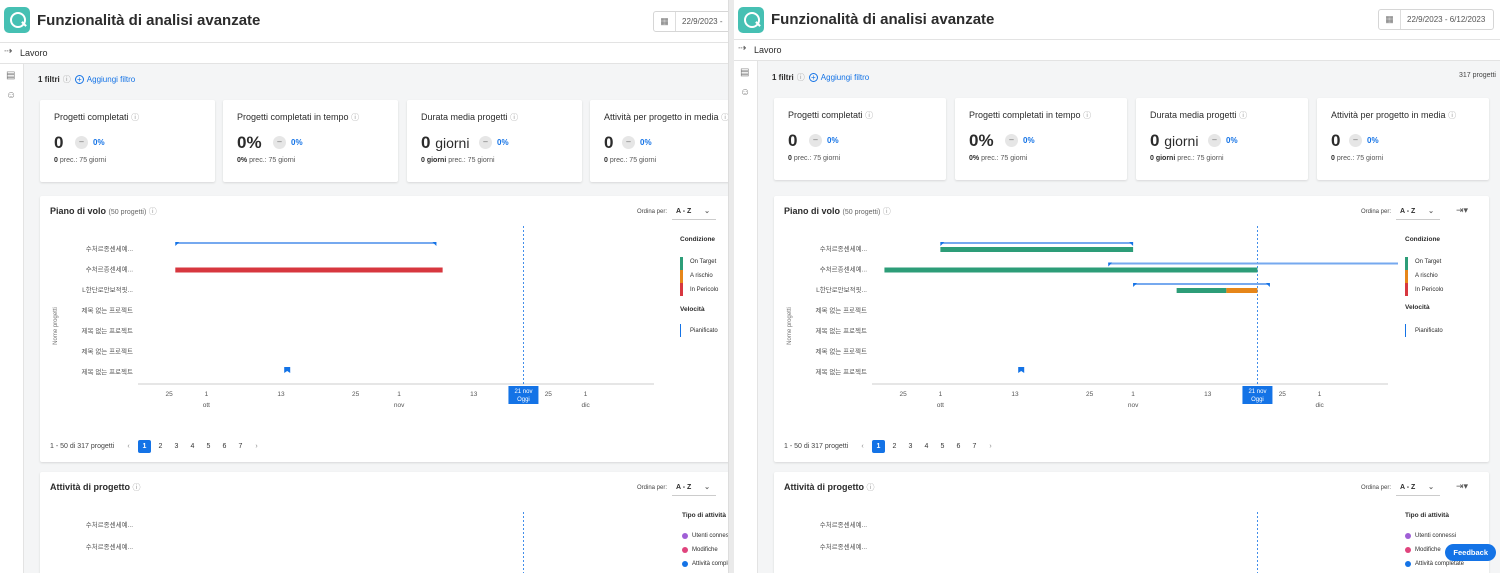 The image size is (1500, 573). Describe the element at coordinates (1406, 289) in the screenshot. I see `legend-swatch` at that location.